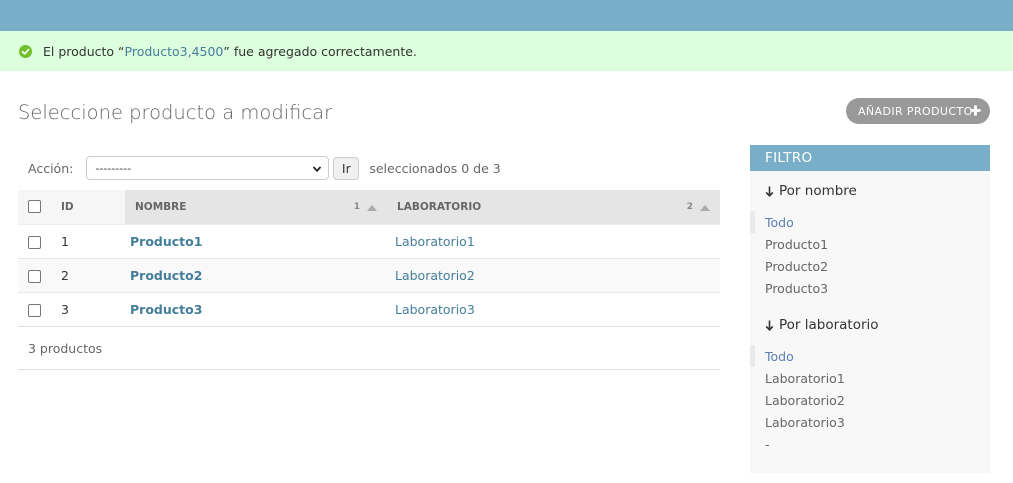 The image size is (1013, 483). I want to click on go-button: Ir, so click(346, 168).